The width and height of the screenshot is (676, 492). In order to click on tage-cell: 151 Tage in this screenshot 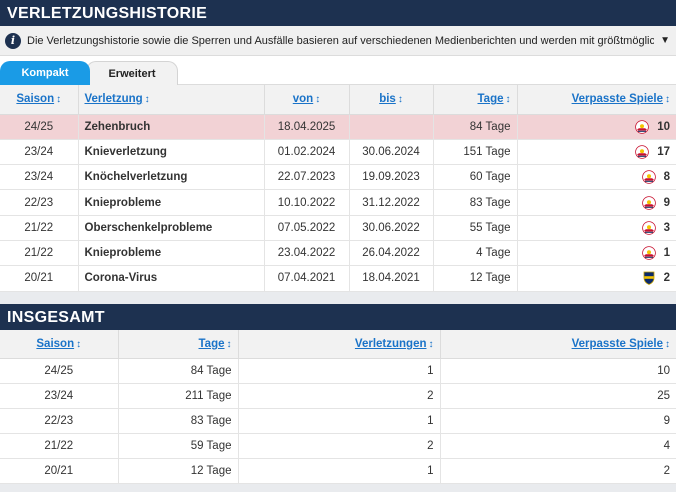, I will do `click(475, 152)`.